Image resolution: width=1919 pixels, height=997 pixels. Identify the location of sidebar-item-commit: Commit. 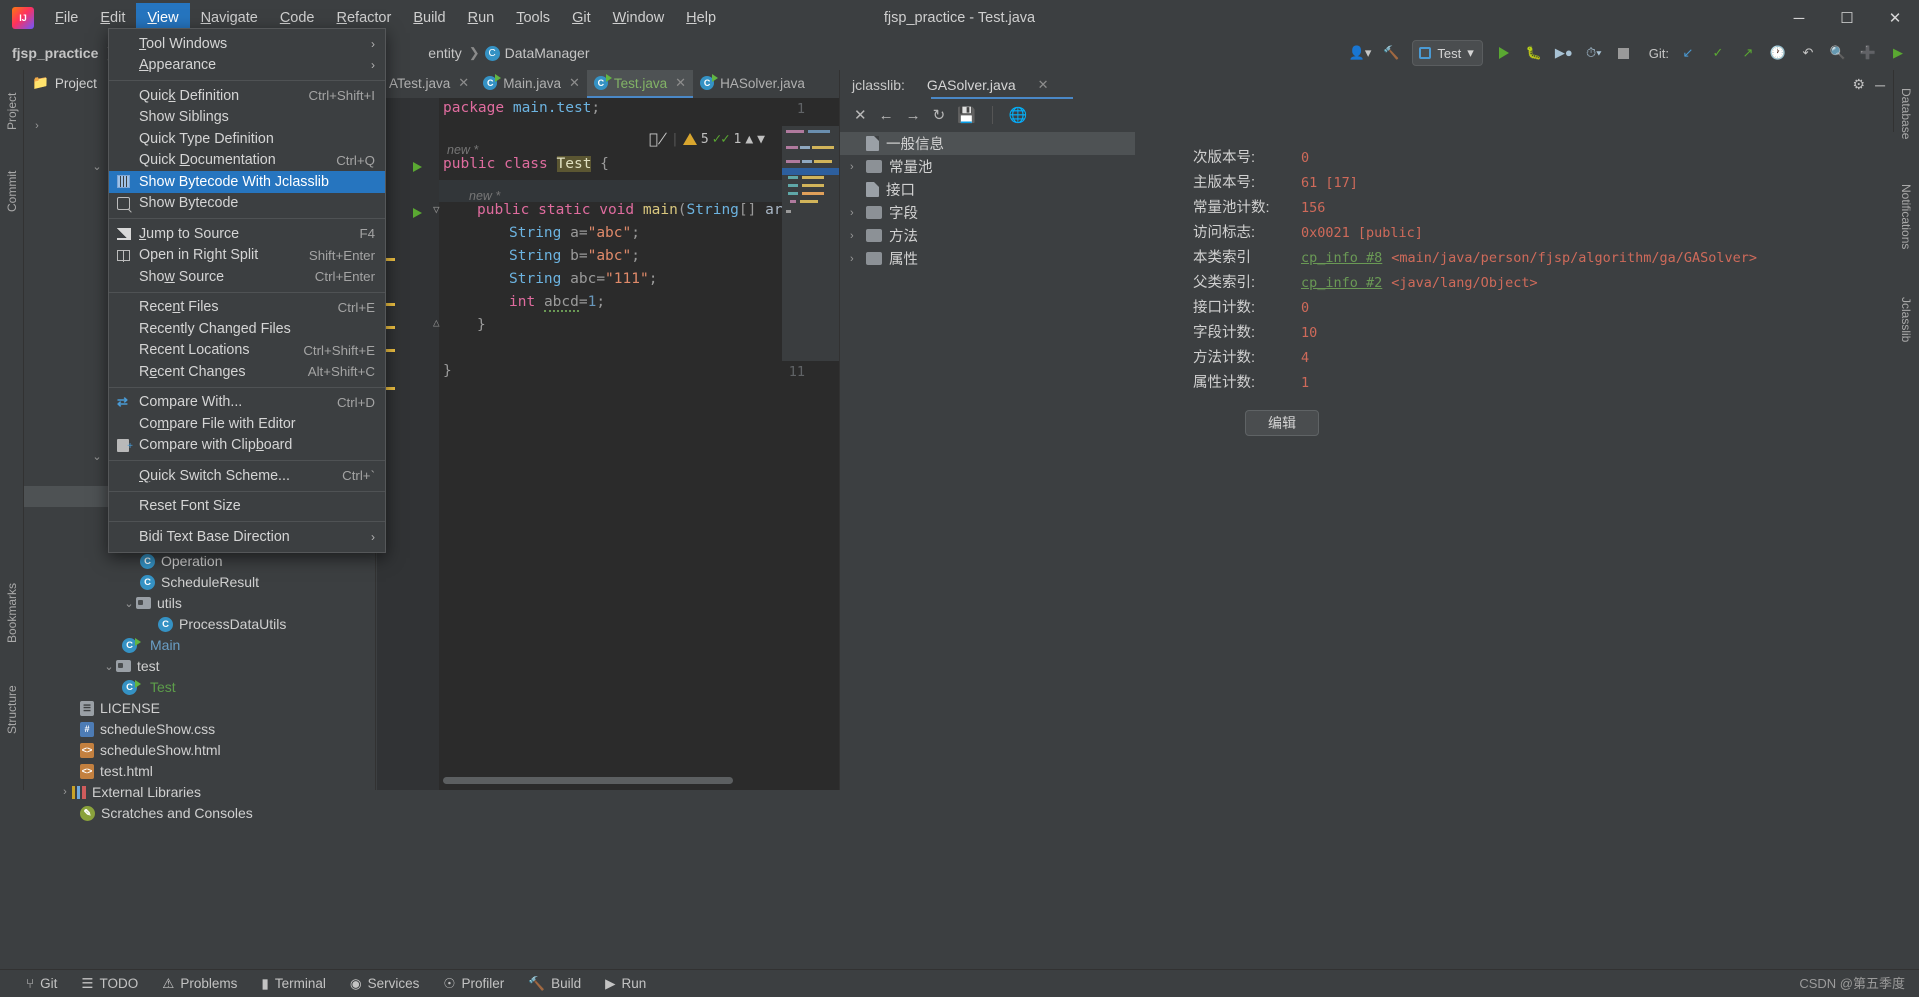
(12, 191).